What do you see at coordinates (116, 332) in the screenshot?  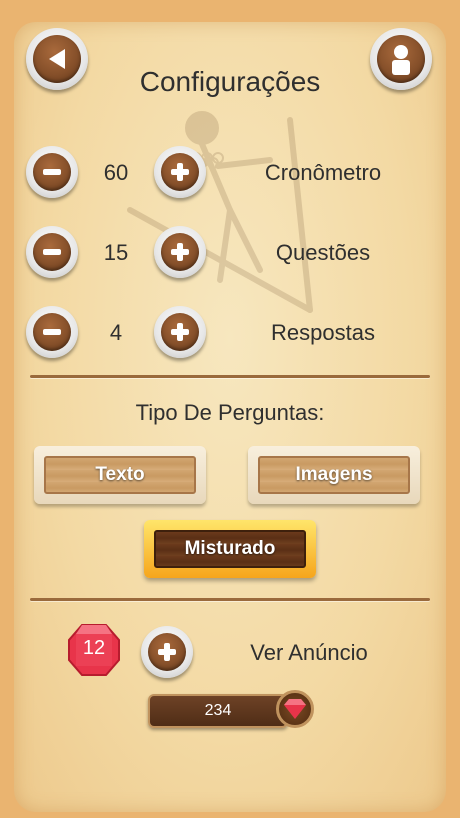 I see `answers-value: 4` at bounding box center [116, 332].